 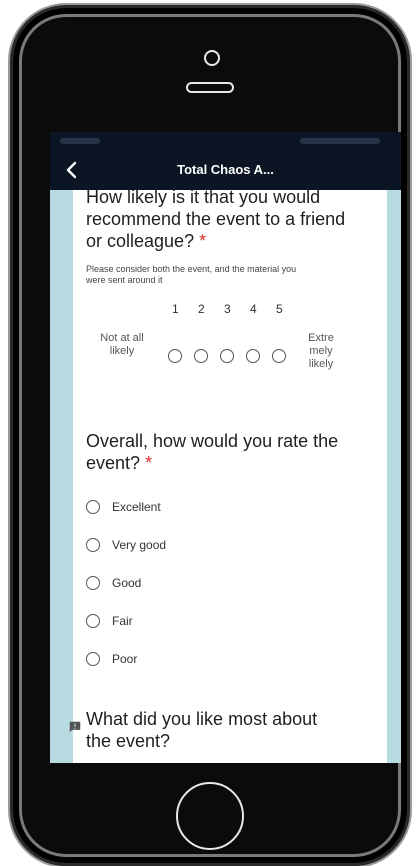 What do you see at coordinates (227, 309) in the screenshot?
I see `scale-number: 3` at bounding box center [227, 309].